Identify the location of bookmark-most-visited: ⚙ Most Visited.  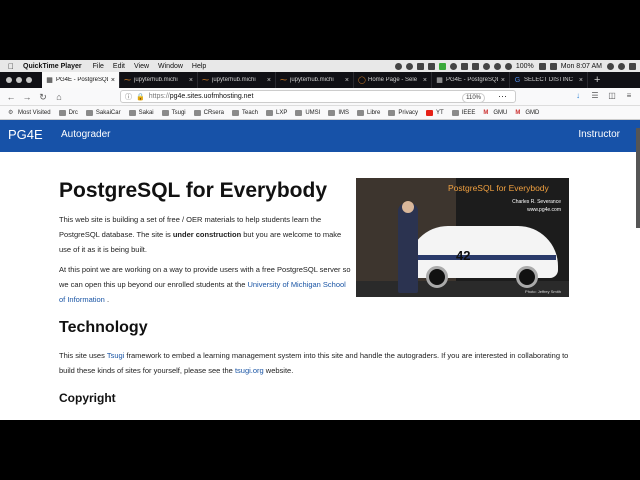
(29, 113).